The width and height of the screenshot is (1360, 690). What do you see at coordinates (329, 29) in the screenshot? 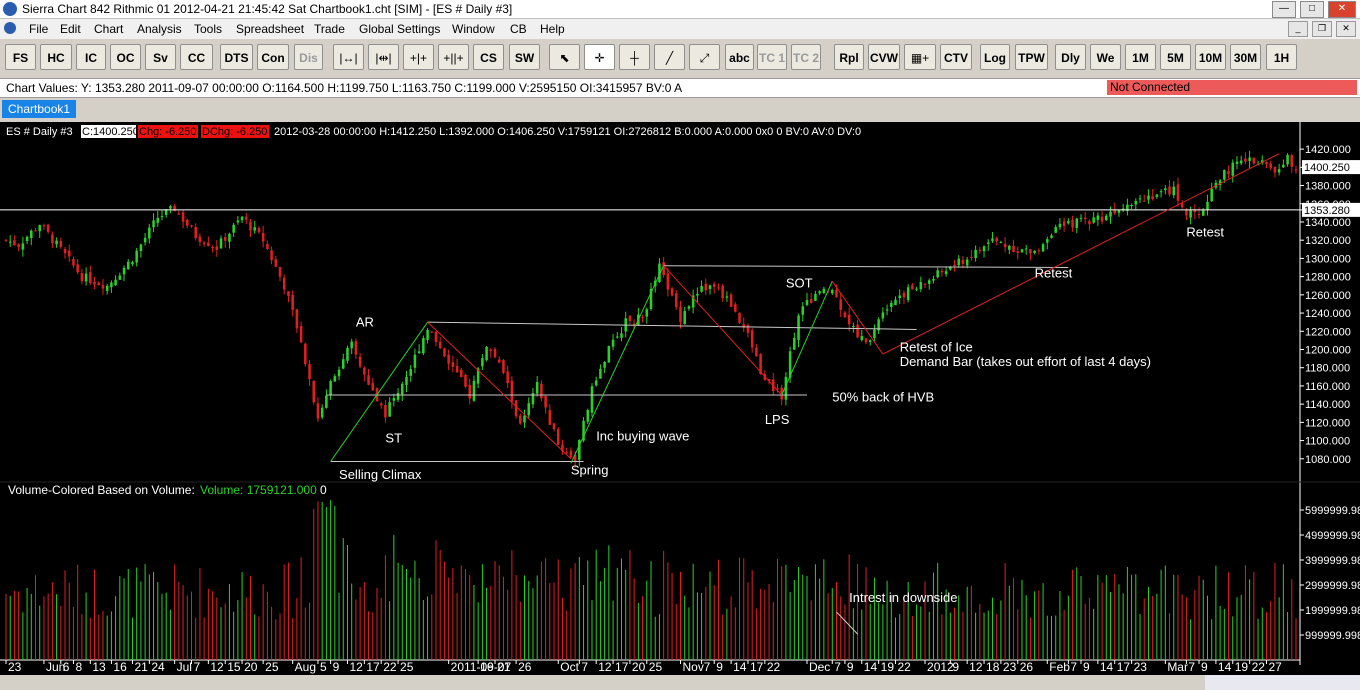
I see `menu-trade: Trade` at bounding box center [329, 29].